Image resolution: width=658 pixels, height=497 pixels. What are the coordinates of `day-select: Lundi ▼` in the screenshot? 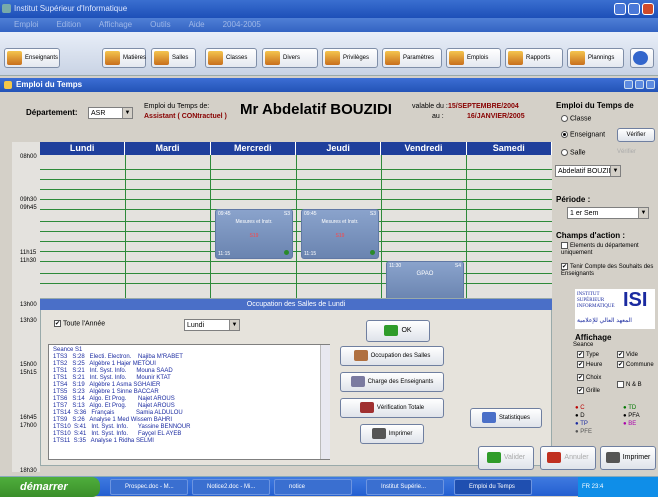 It's located at (212, 325).